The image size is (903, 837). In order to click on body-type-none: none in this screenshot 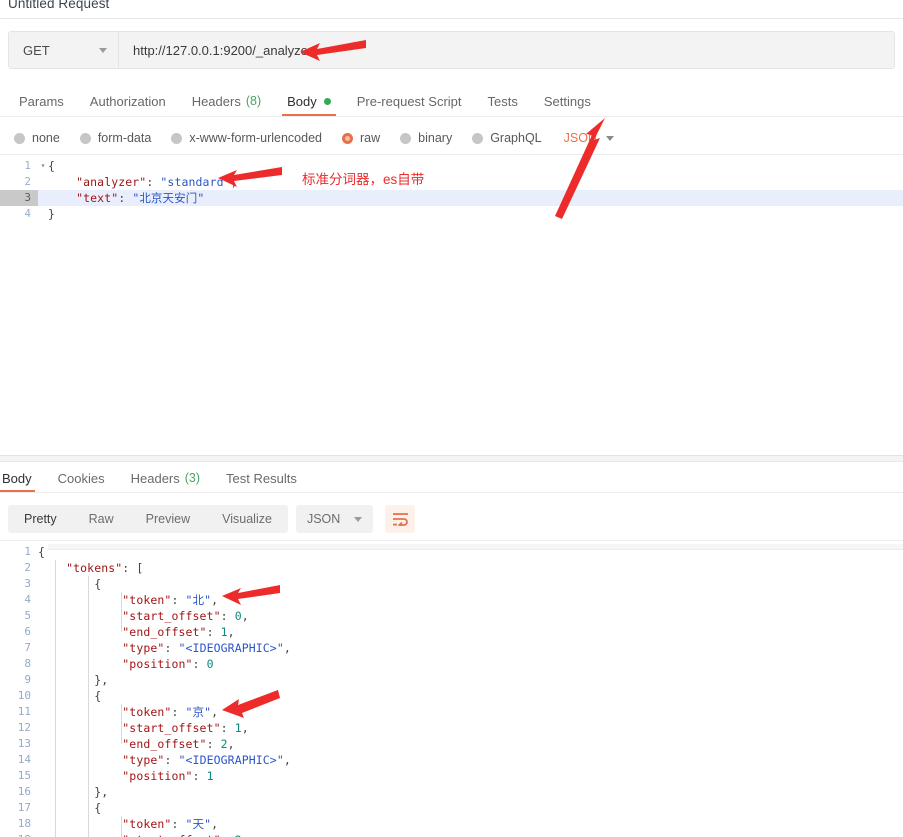, I will do `click(37, 138)`.